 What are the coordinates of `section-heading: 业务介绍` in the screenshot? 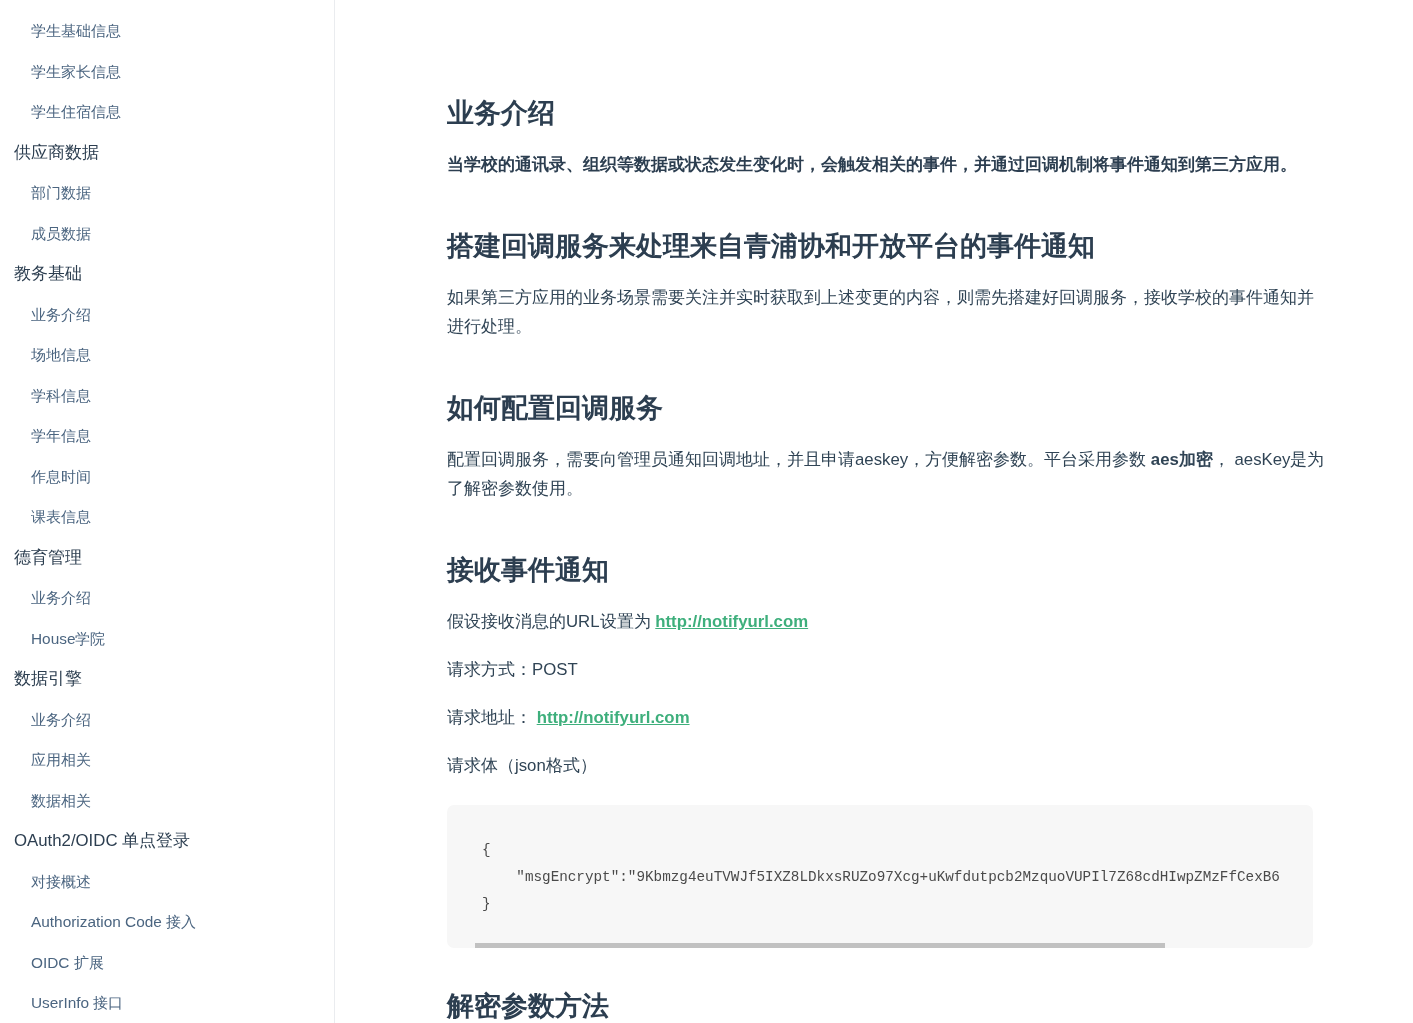 It's located at (501, 113).